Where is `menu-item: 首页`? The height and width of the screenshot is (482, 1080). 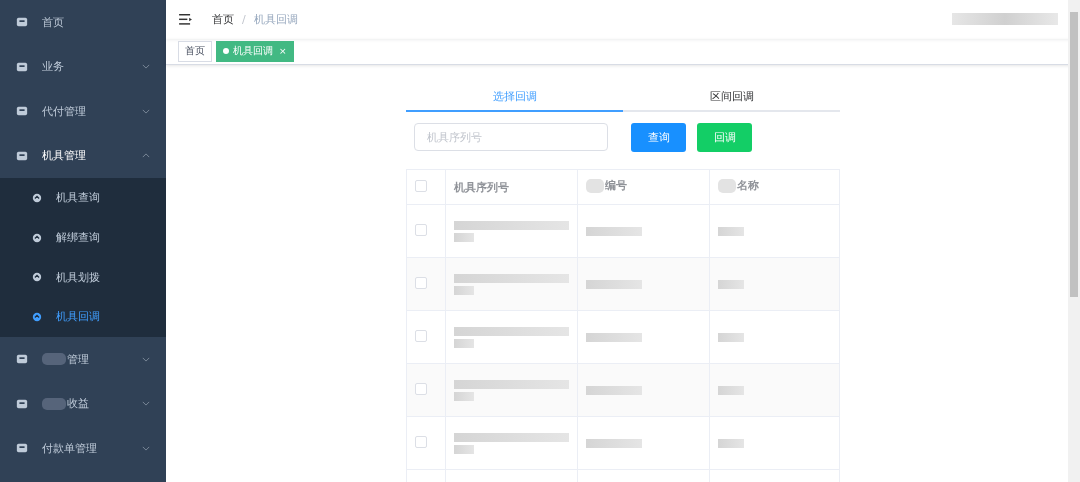 menu-item: 首页 is located at coordinates (83, 22).